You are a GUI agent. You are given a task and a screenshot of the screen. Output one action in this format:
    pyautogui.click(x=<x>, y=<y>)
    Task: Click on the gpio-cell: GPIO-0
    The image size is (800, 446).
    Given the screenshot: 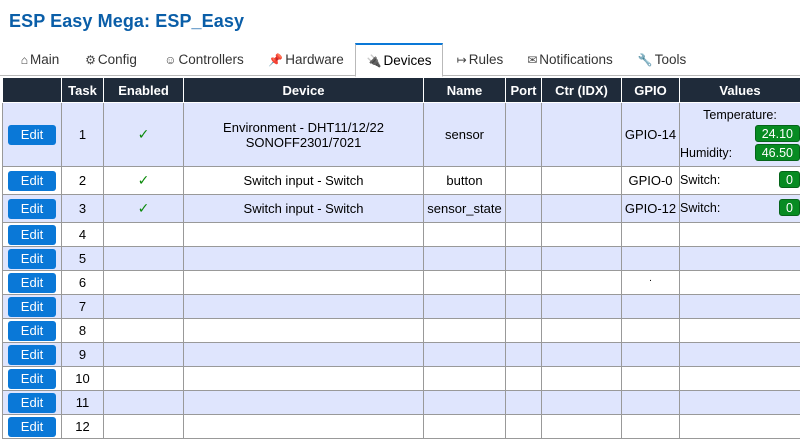 What is the action you would take?
    pyautogui.click(x=650, y=180)
    